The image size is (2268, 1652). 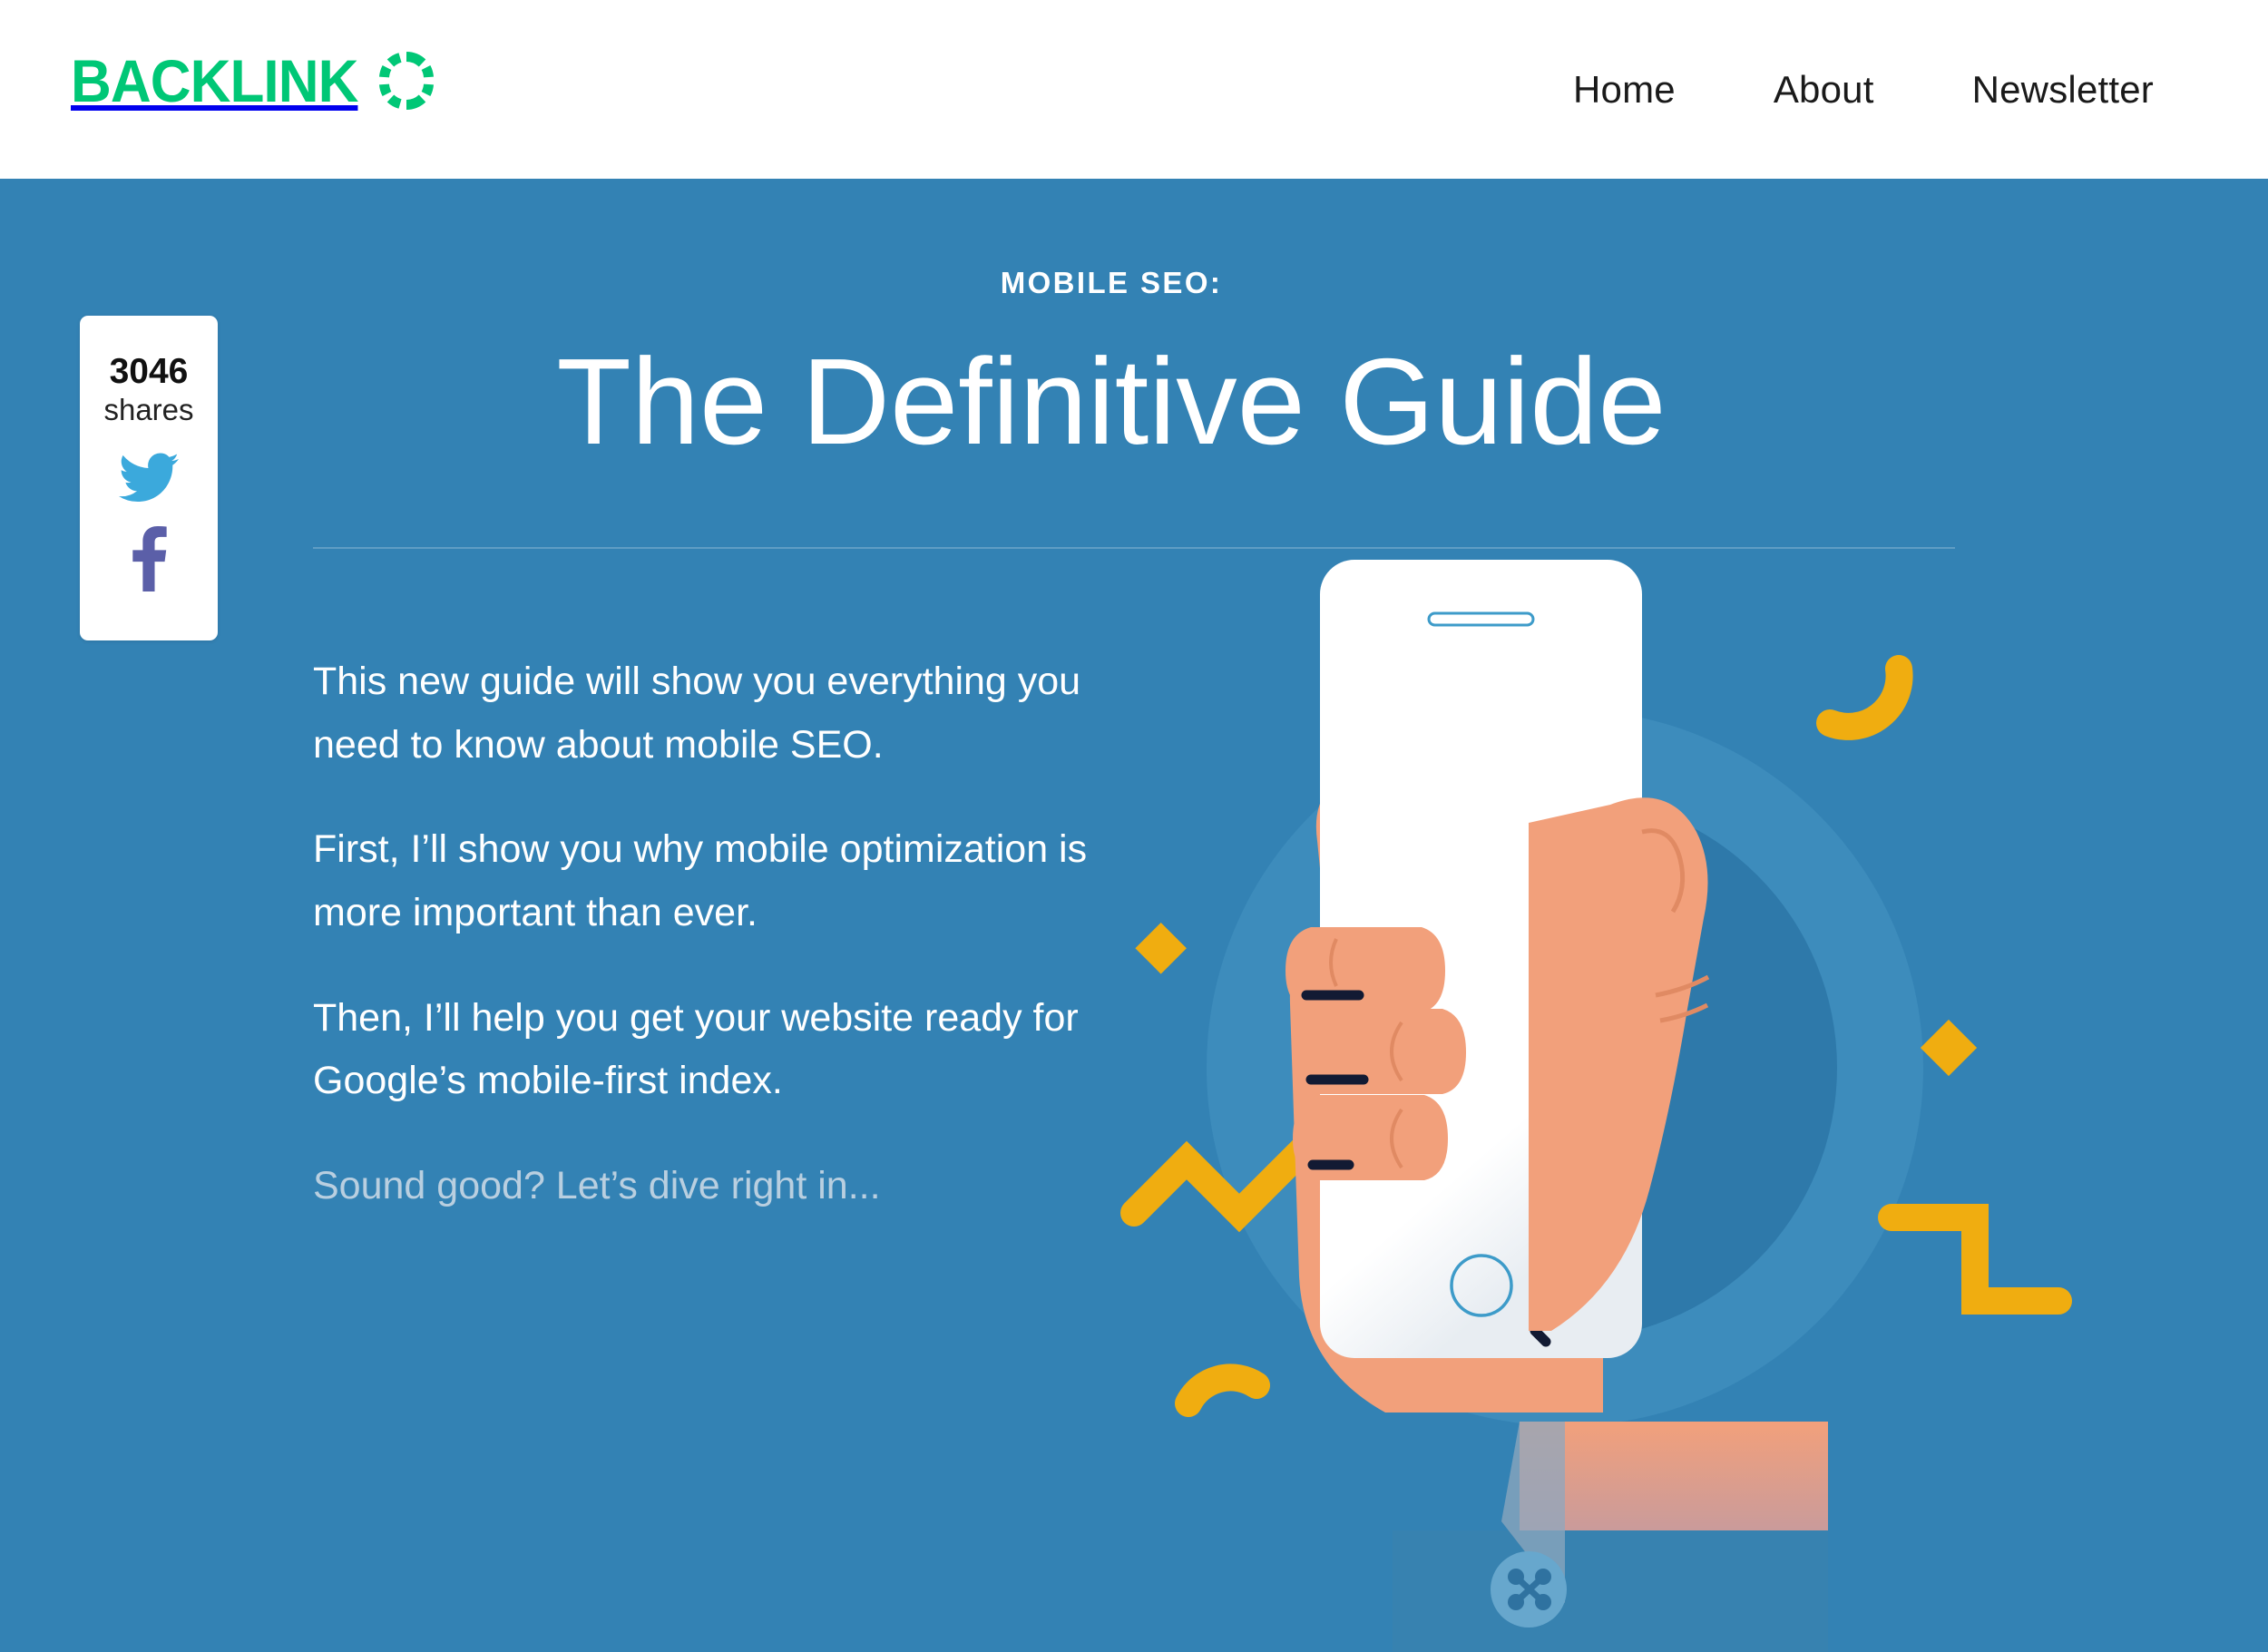 What do you see at coordinates (1611, 1591) in the screenshot?
I see `cuff` at bounding box center [1611, 1591].